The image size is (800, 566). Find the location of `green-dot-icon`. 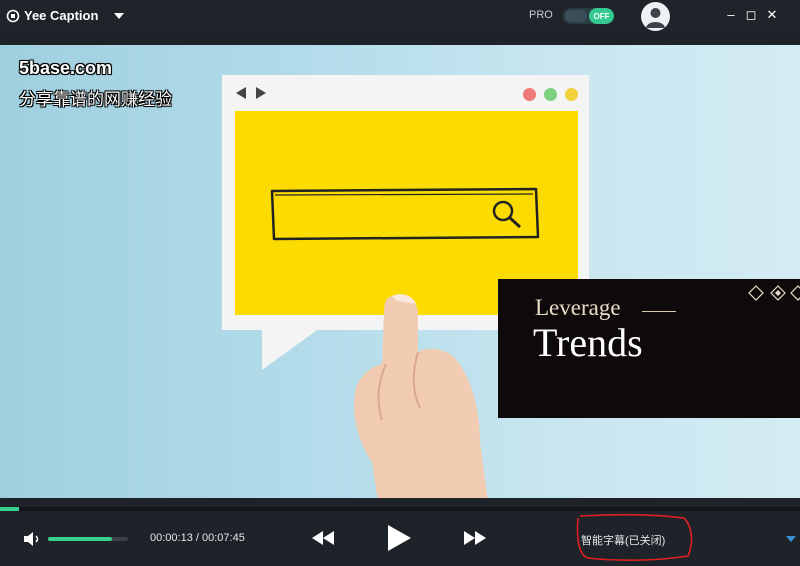

green-dot-icon is located at coordinates (550, 94).